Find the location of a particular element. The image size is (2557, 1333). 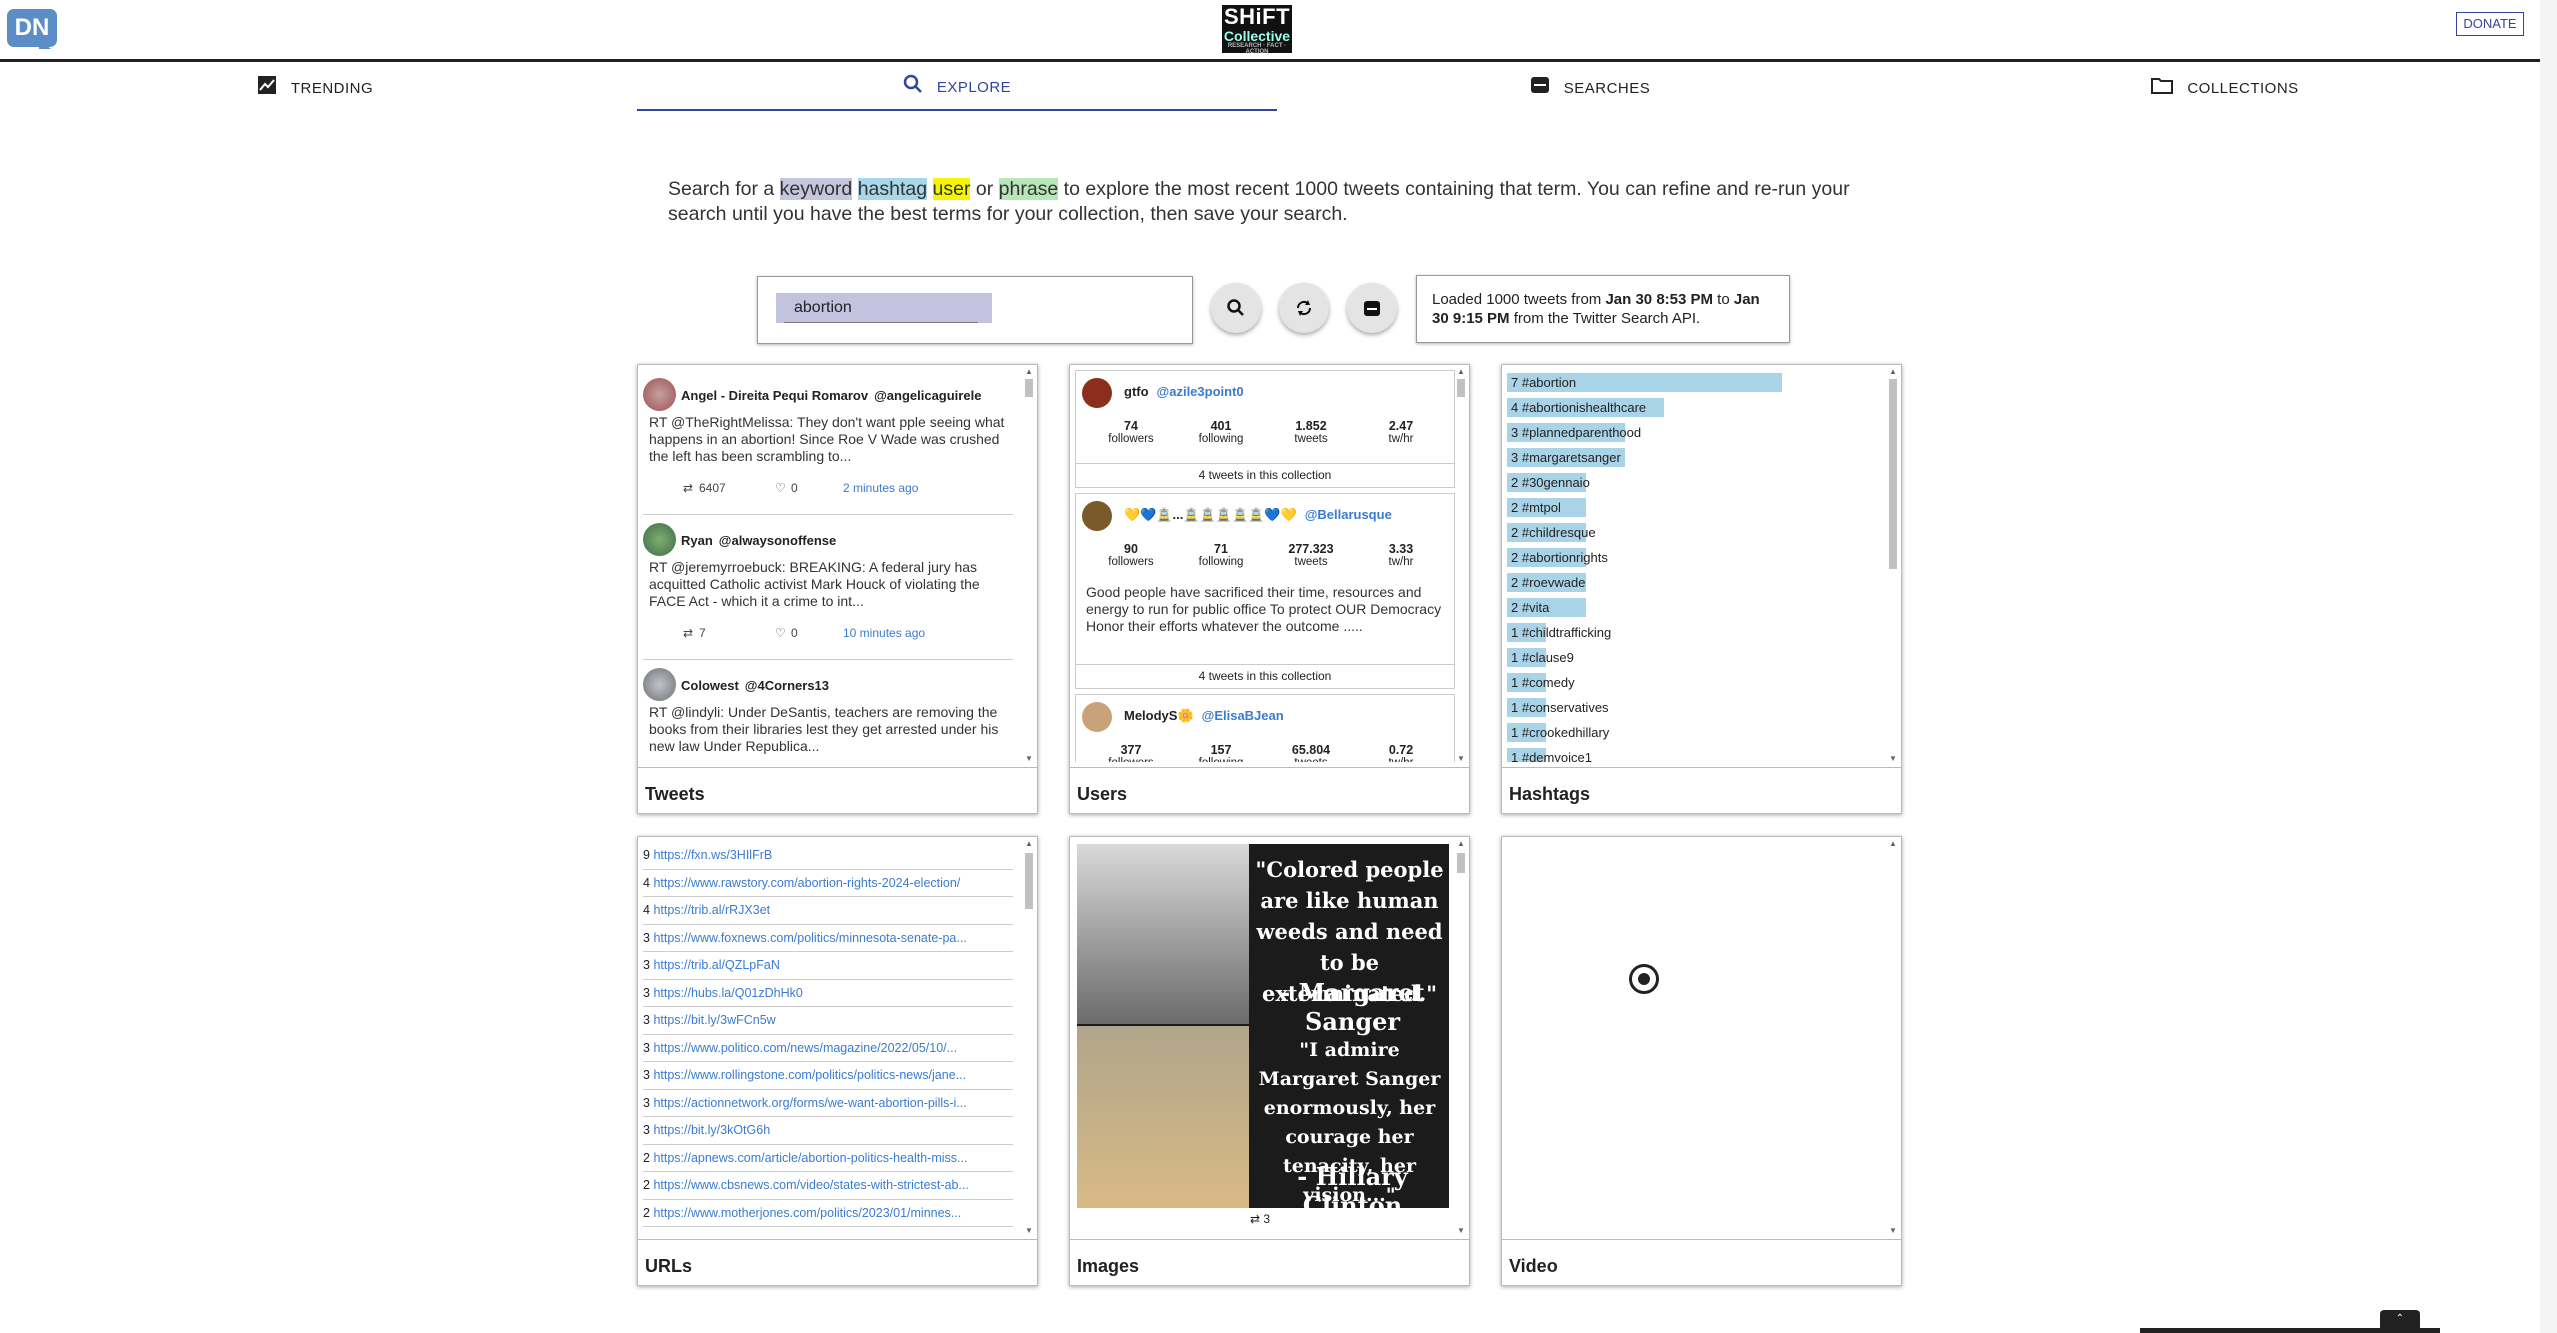

hashtag-row: 2 #abortionrights is located at coordinates (1697, 557).